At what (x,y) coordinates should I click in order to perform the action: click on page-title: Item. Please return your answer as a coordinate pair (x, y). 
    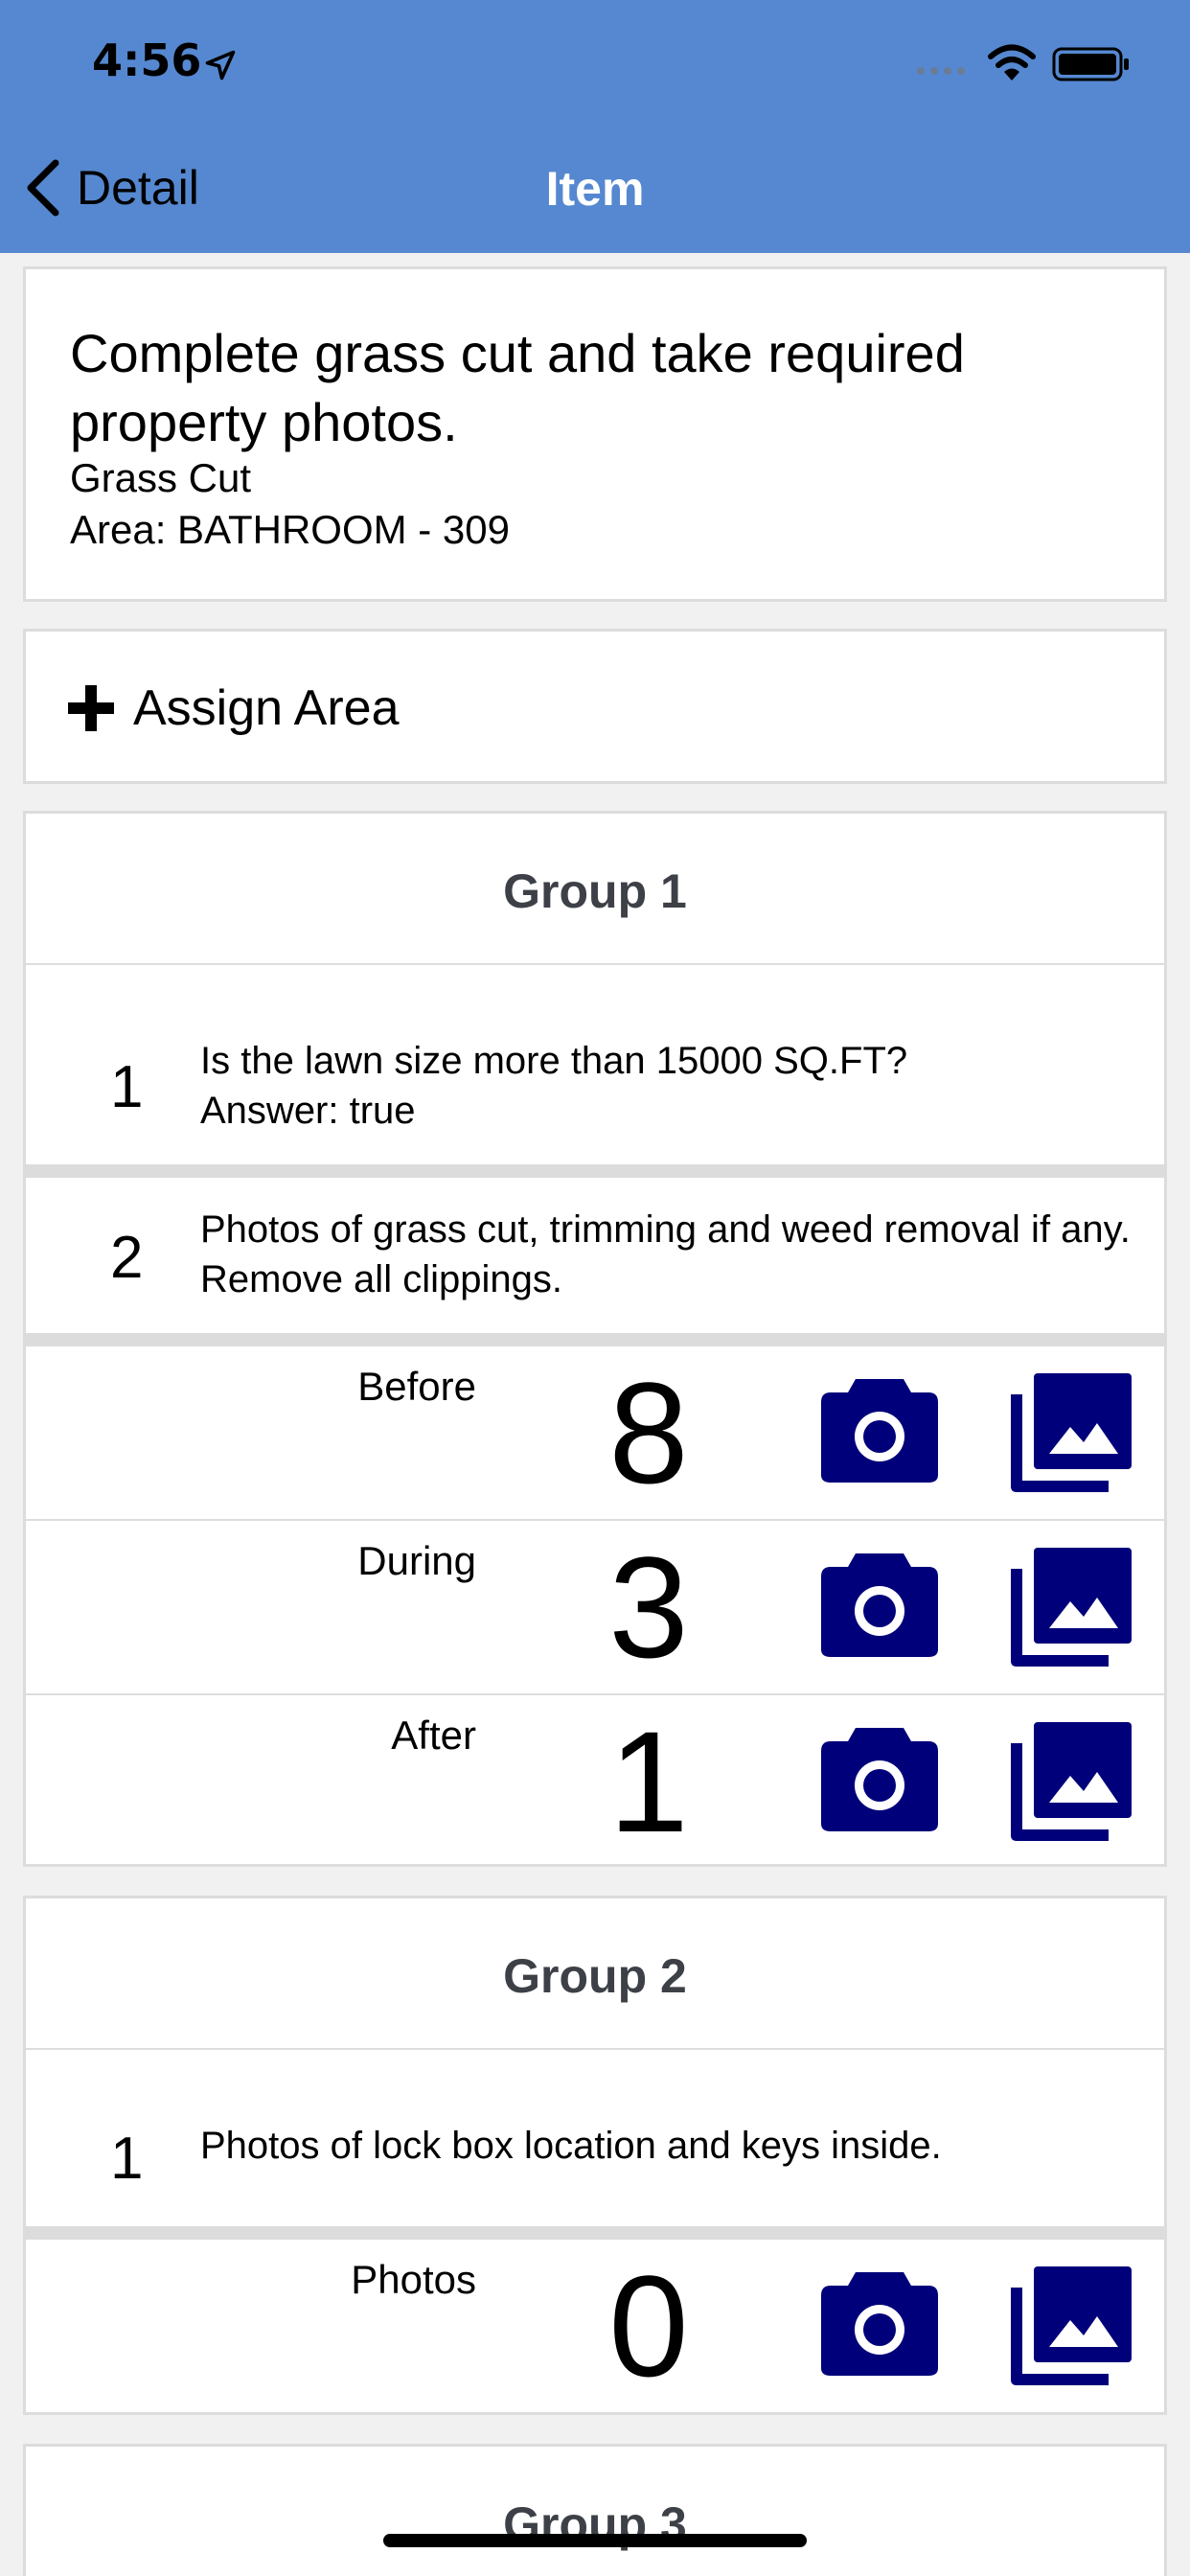
    Looking at the image, I should click on (595, 189).